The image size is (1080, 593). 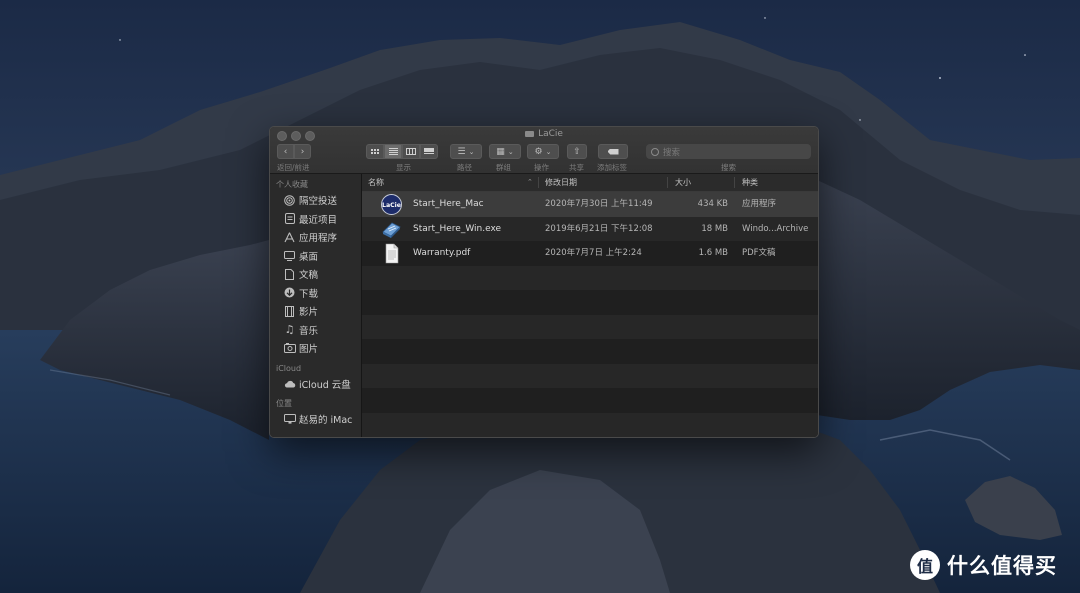 What do you see at coordinates (712, 204) in the screenshot?
I see `file-size: 434 KB` at bounding box center [712, 204].